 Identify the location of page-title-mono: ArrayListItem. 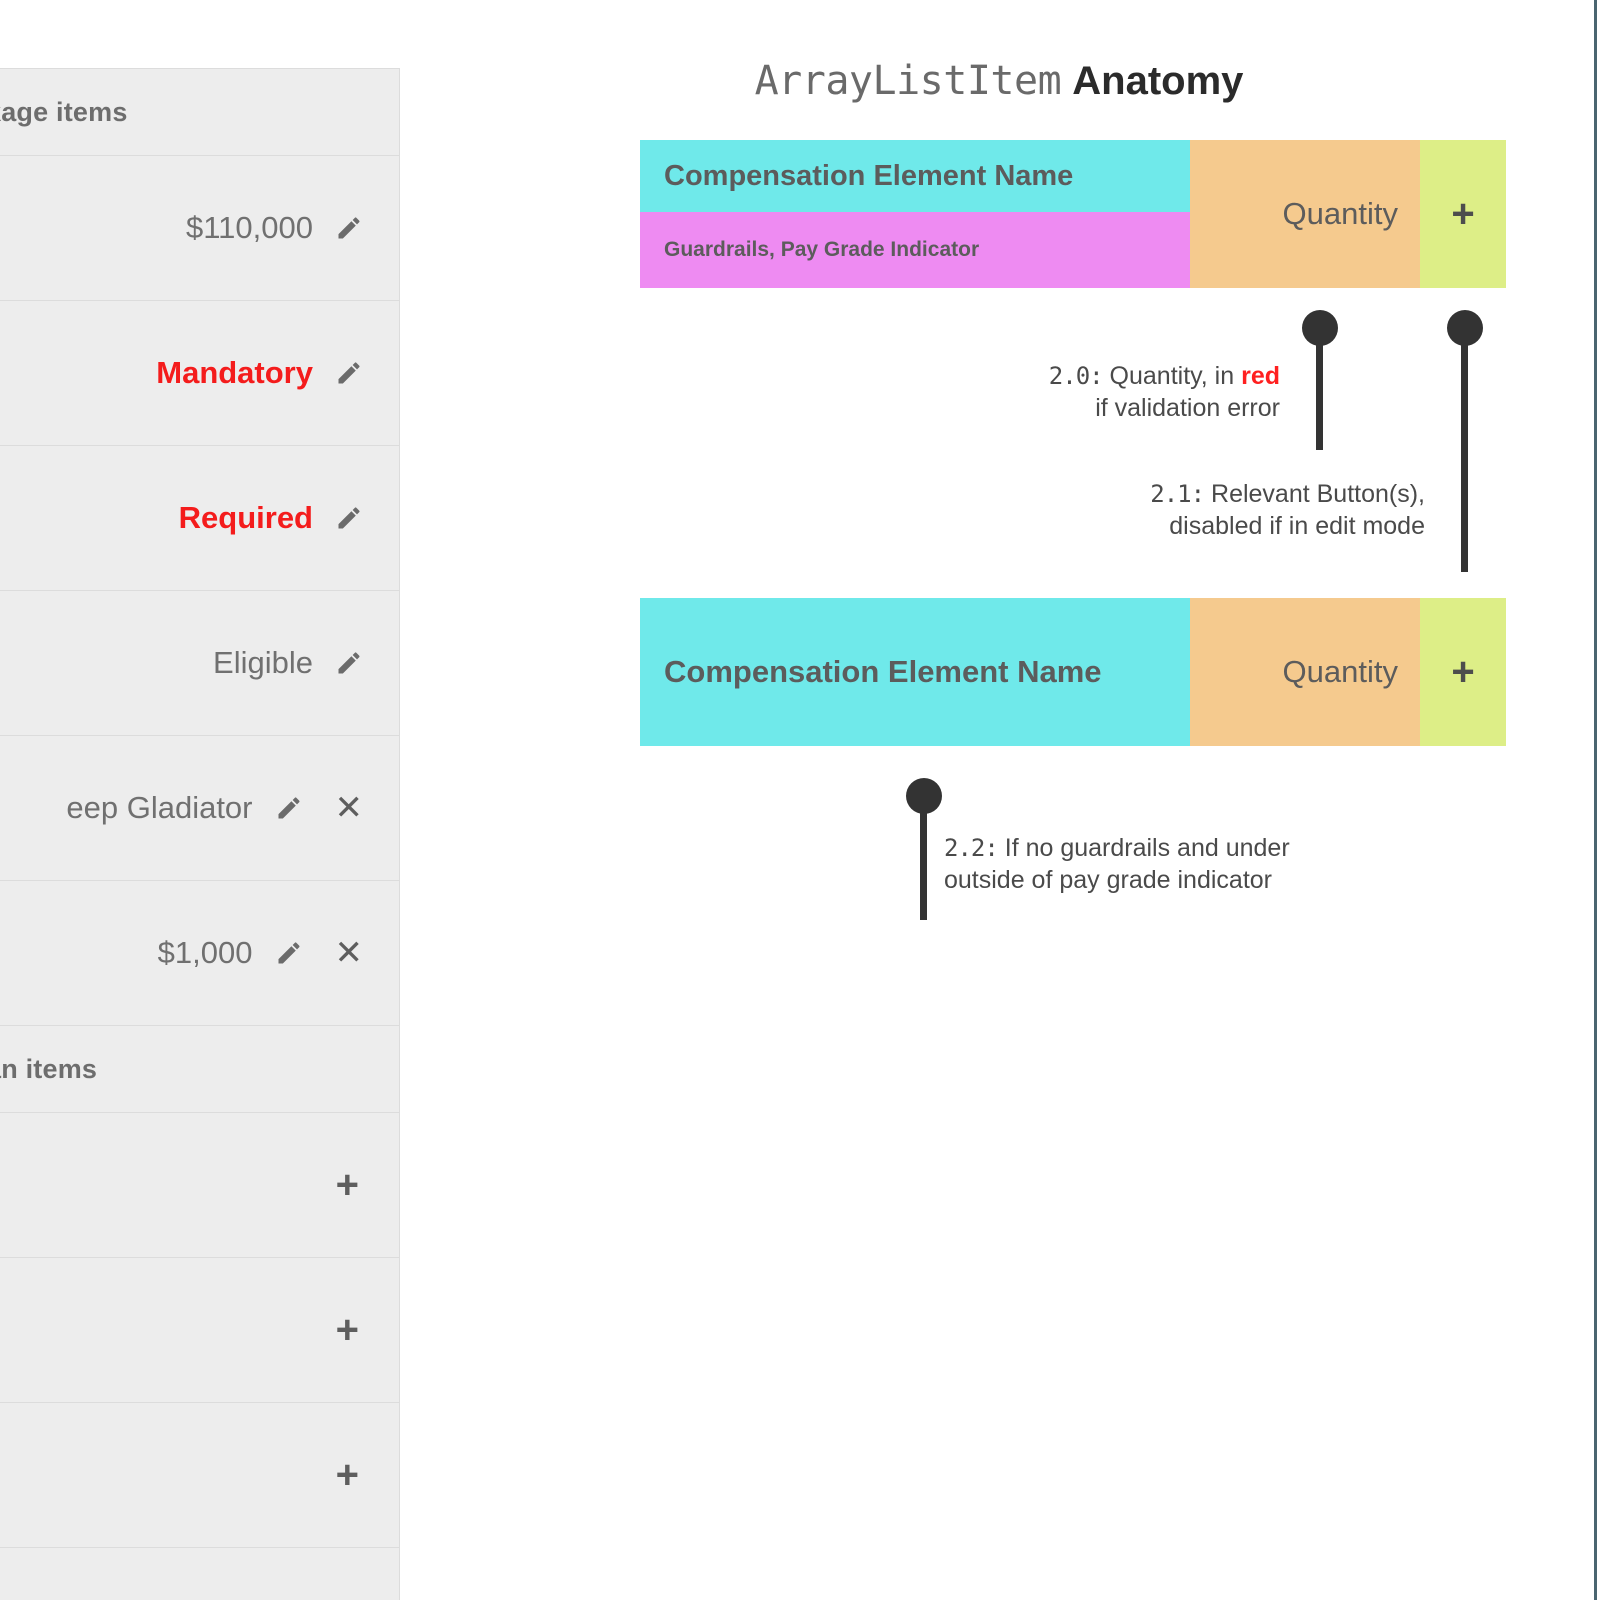
(908, 81).